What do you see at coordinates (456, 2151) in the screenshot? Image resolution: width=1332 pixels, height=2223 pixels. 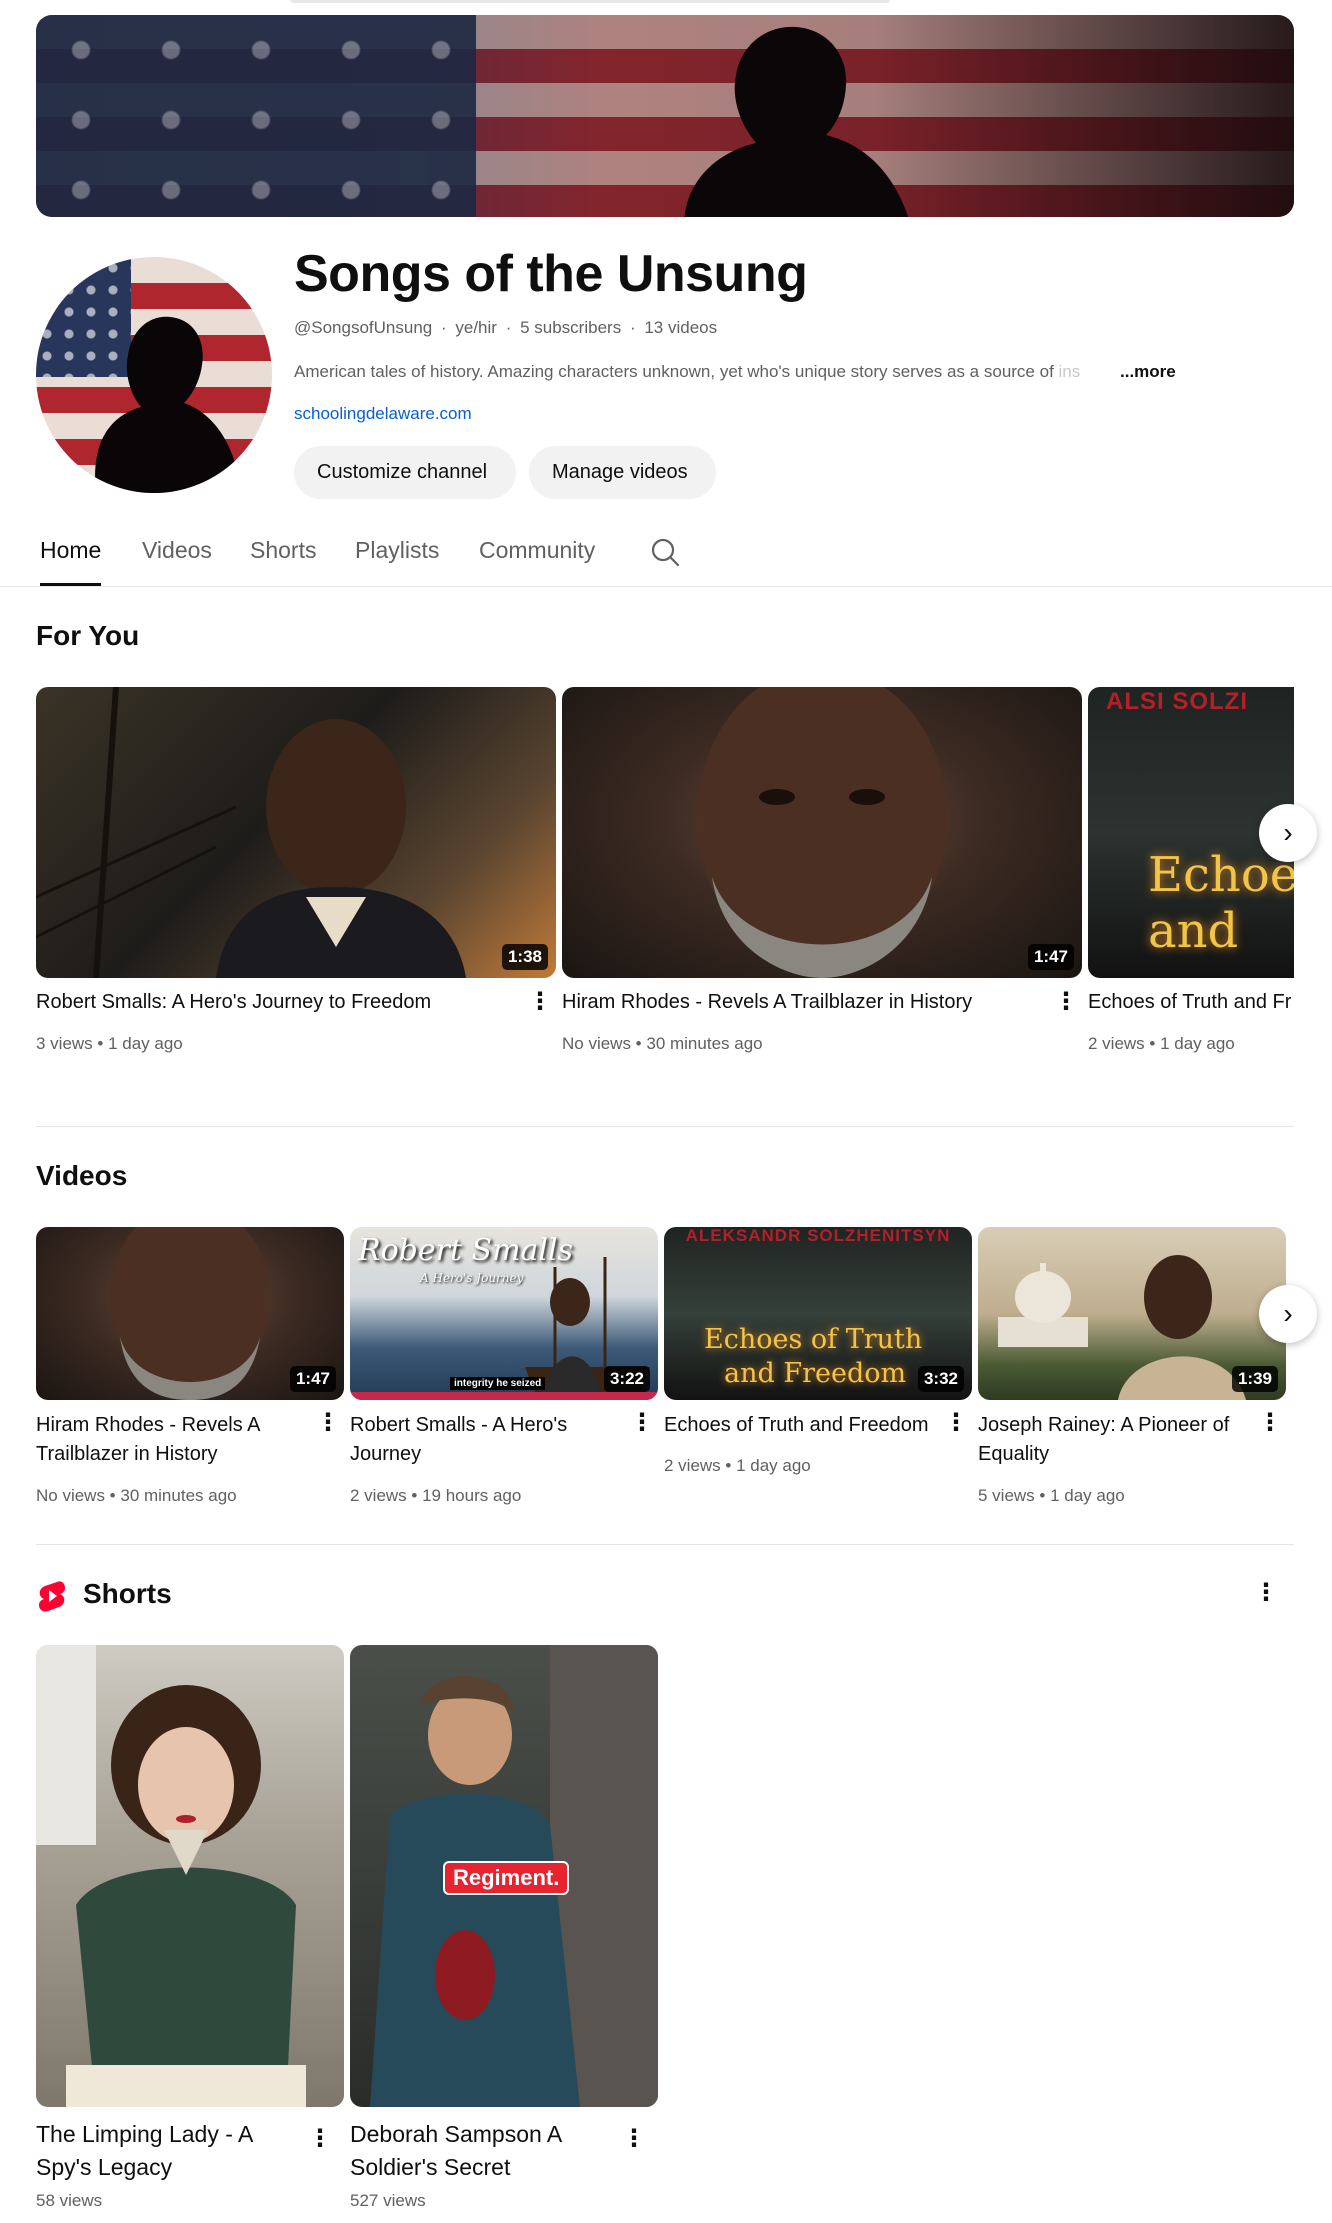 I see `short-title: Deborah Sampson A Soldier's Secret` at bounding box center [456, 2151].